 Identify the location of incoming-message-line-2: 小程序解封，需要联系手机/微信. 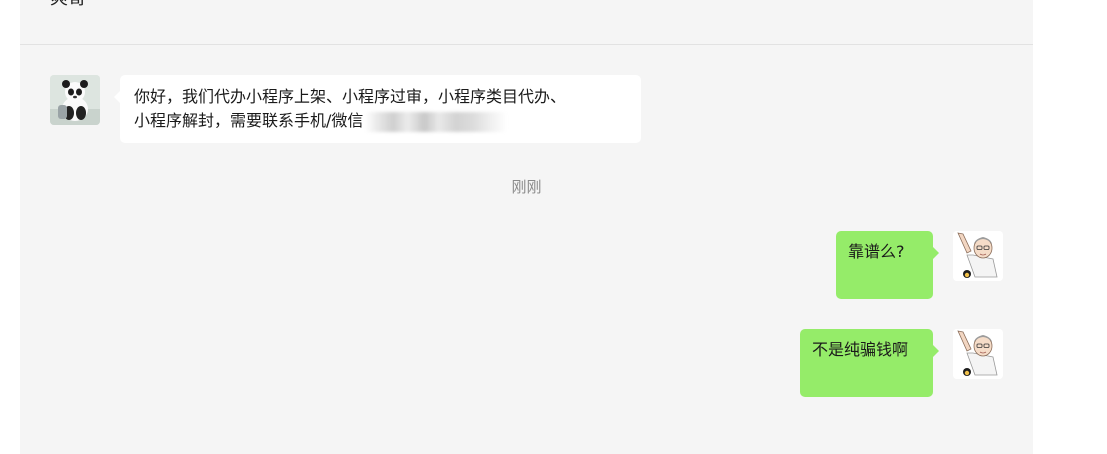
(249, 120).